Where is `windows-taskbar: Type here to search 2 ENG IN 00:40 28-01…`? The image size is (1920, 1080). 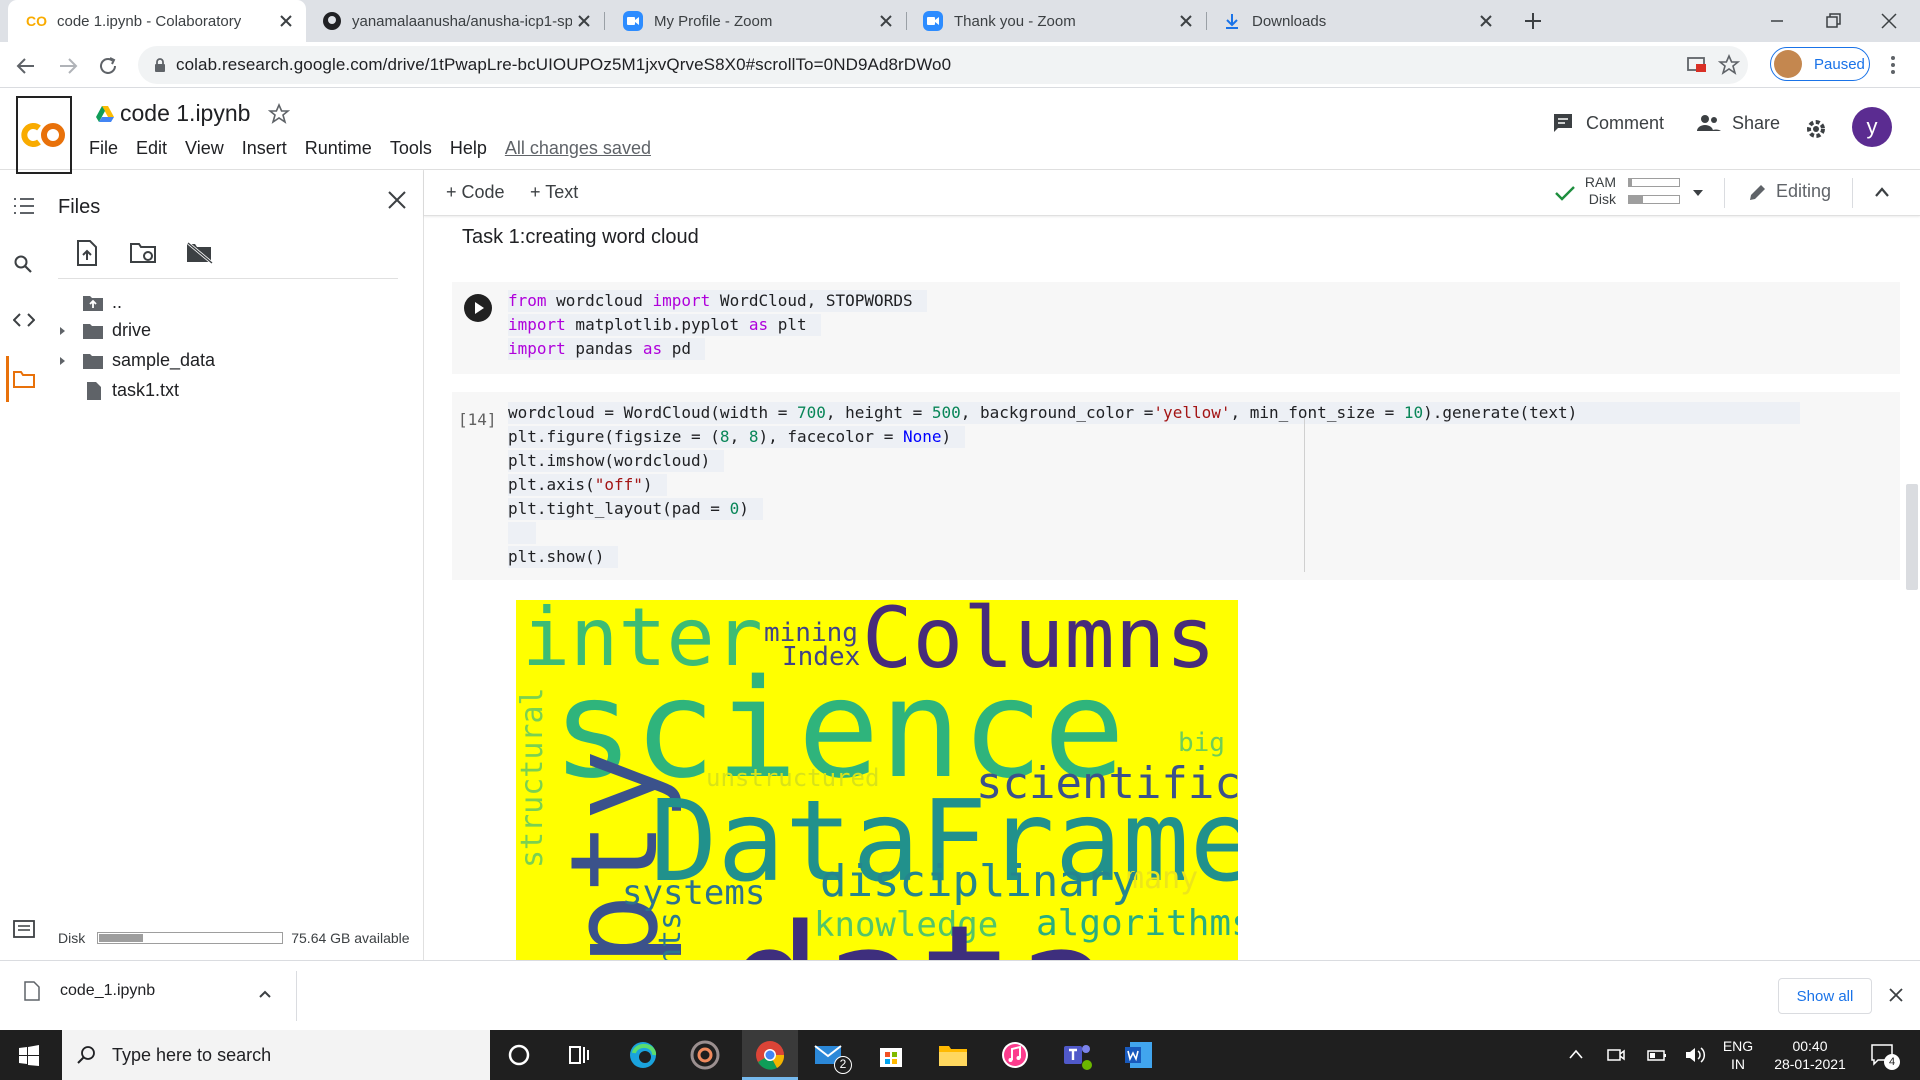 windows-taskbar: Type here to search 2 ENG IN 00:40 28-01… is located at coordinates (960, 1055).